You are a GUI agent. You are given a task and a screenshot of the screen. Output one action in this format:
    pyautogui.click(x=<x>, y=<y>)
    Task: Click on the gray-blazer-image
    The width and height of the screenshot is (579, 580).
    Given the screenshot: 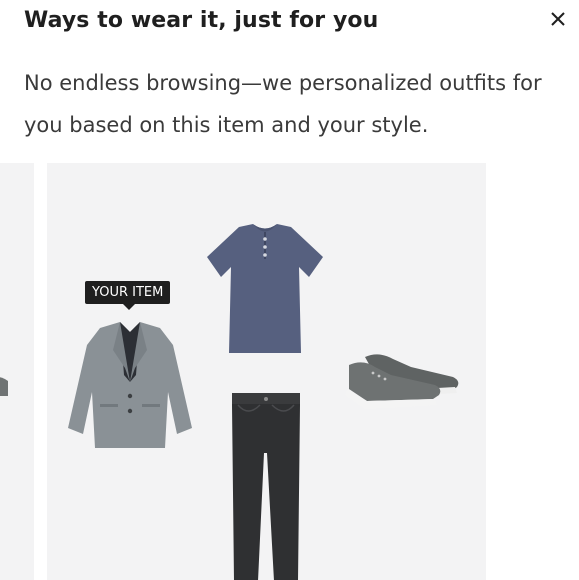 What is the action you would take?
    pyautogui.click(x=130, y=385)
    